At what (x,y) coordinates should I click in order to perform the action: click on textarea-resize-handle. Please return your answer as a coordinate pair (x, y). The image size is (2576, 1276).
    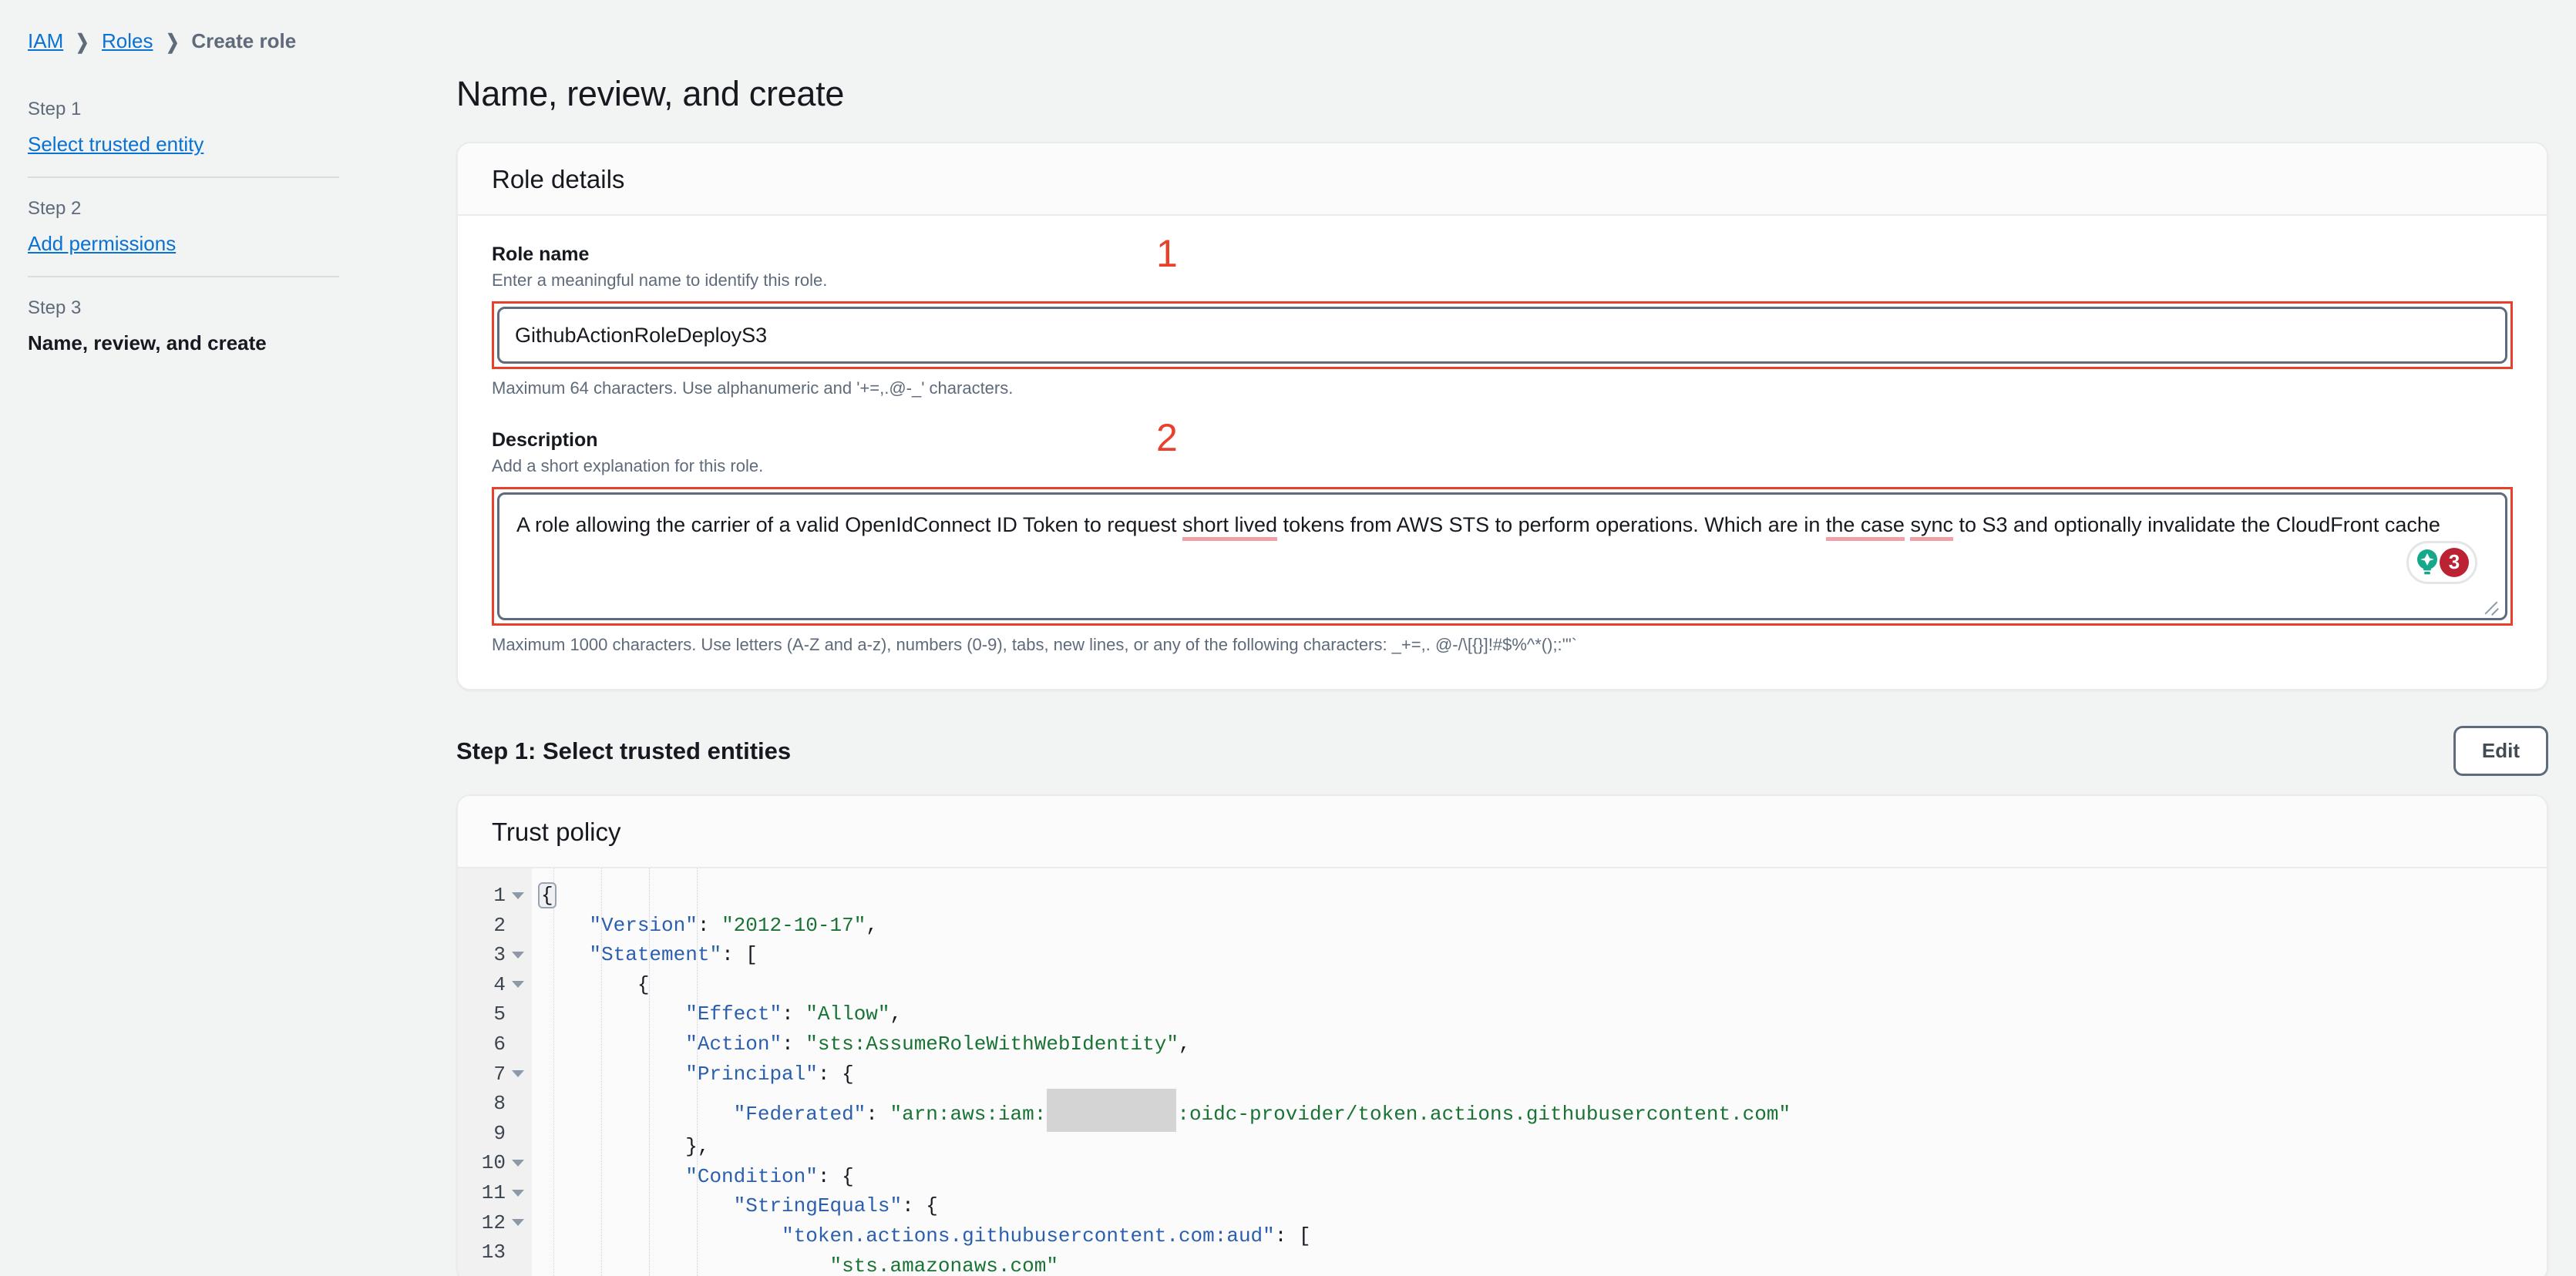
    Looking at the image, I should click on (2490, 605).